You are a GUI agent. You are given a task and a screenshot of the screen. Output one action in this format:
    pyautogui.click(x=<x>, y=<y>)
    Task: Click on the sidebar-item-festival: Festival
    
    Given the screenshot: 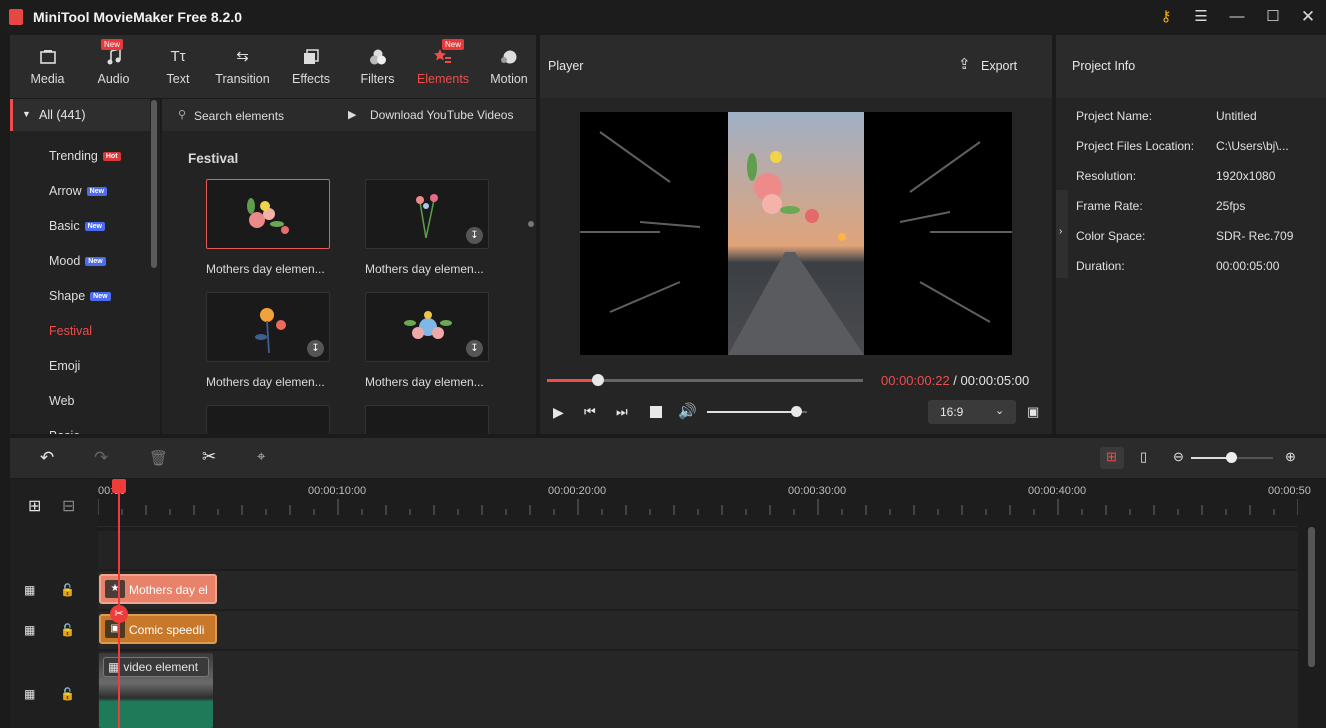 What is the action you would take?
    pyautogui.click(x=70, y=331)
    